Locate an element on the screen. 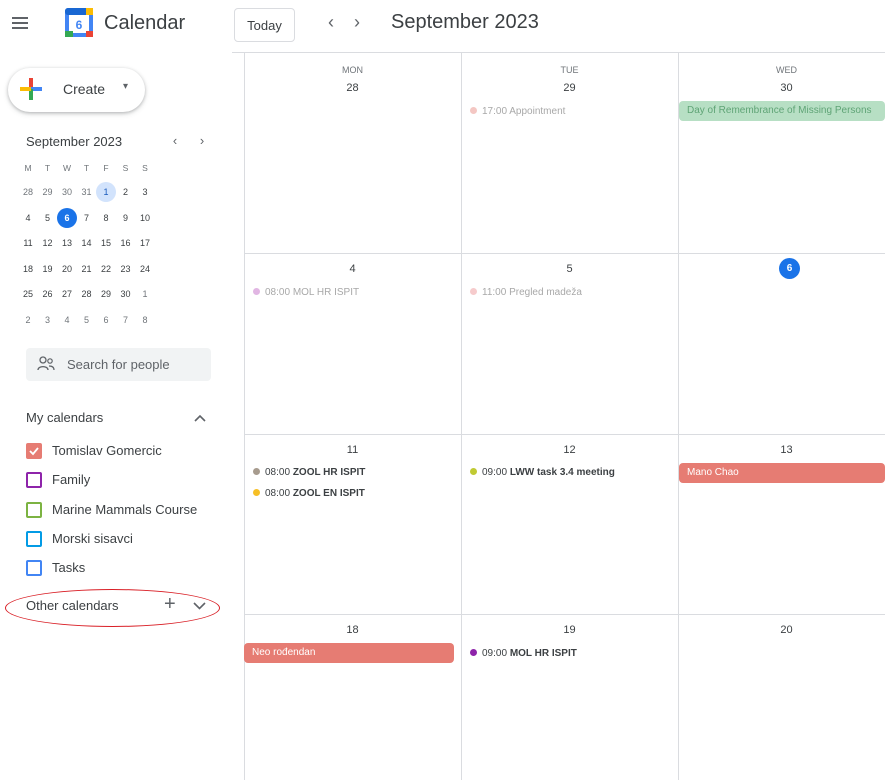 The width and height of the screenshot is (885, 780). event-time: 09:00 is located at coordinates (495, 653).